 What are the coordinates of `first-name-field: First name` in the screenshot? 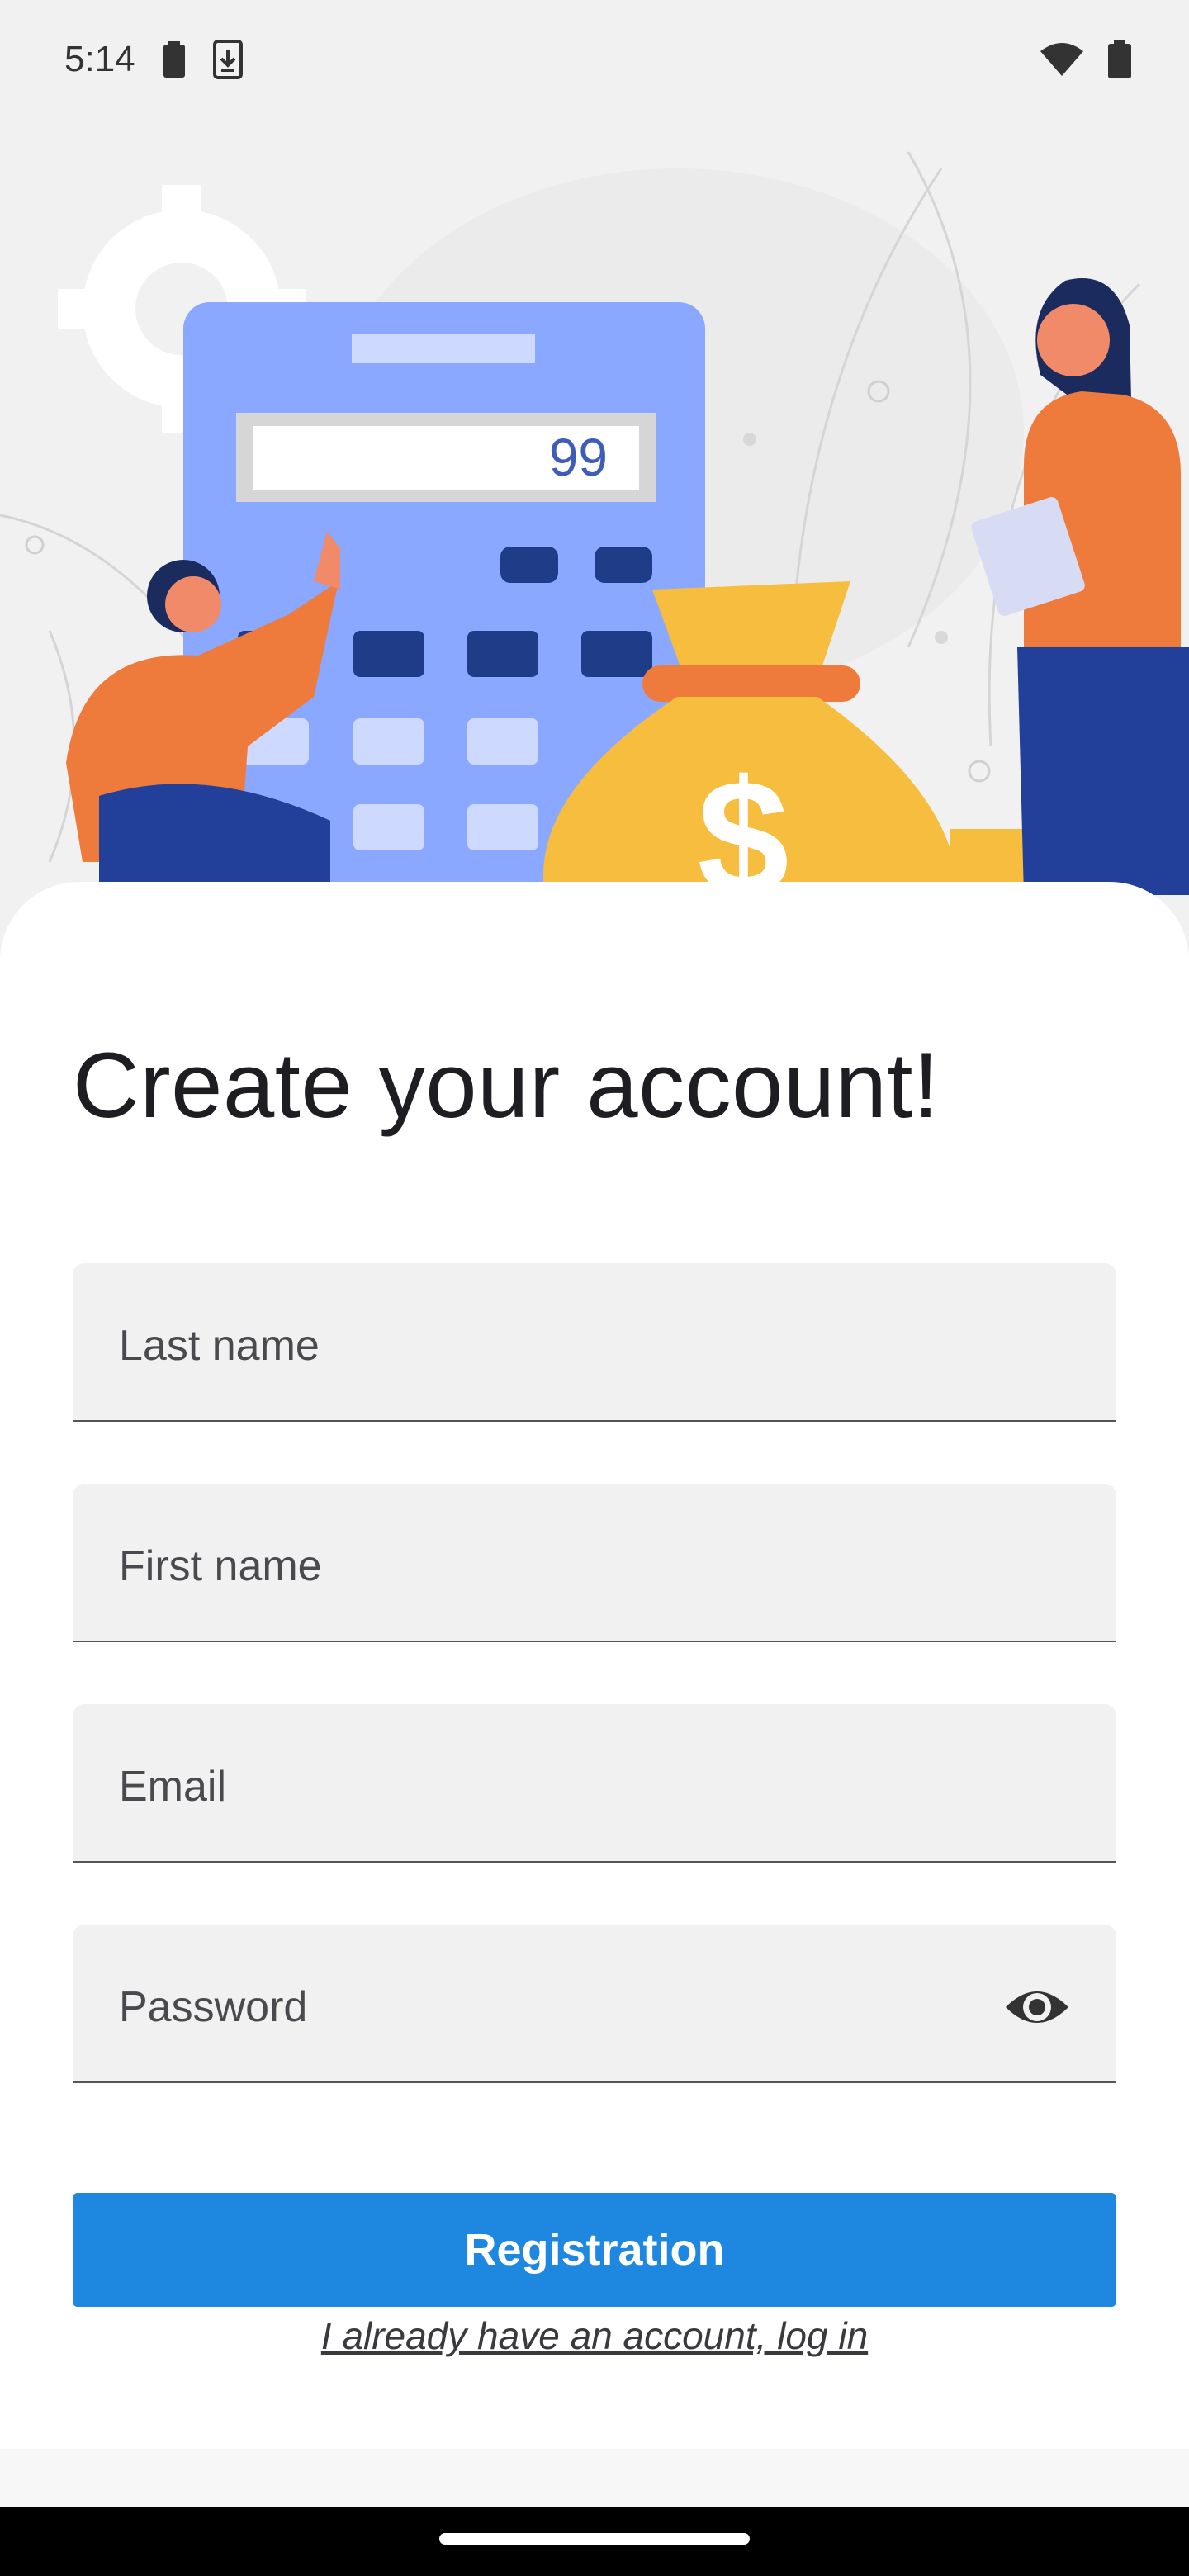 It's located at (594, 1563).